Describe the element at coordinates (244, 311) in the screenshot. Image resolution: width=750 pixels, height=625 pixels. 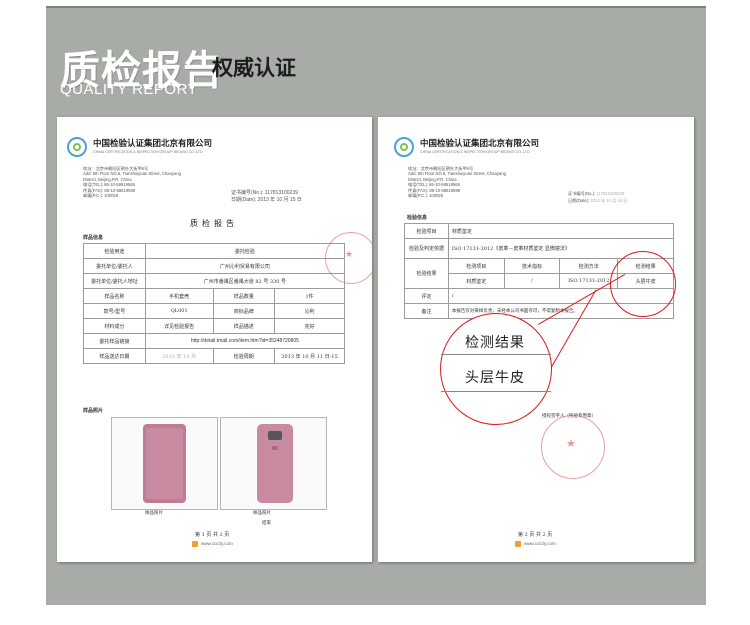
I see `table-cell: 商标品牌` at that location.